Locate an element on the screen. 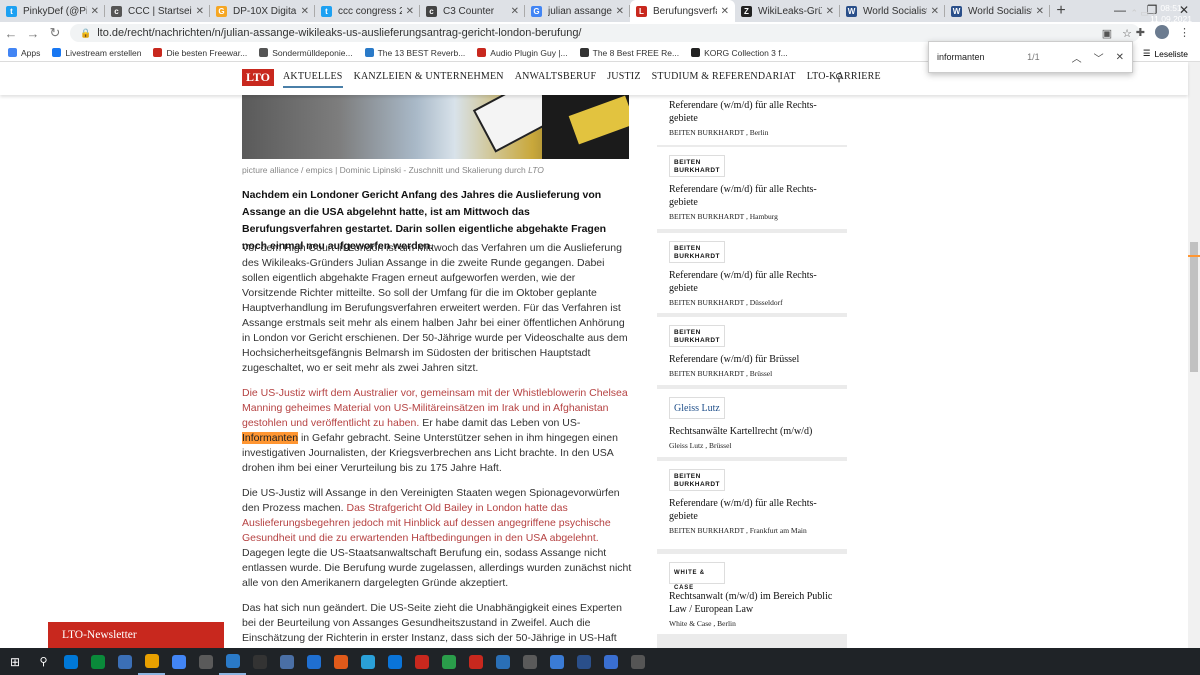 This screenshot has height=675, width=1200. reload-icon: ↻ is located at coordinates (55, 33).